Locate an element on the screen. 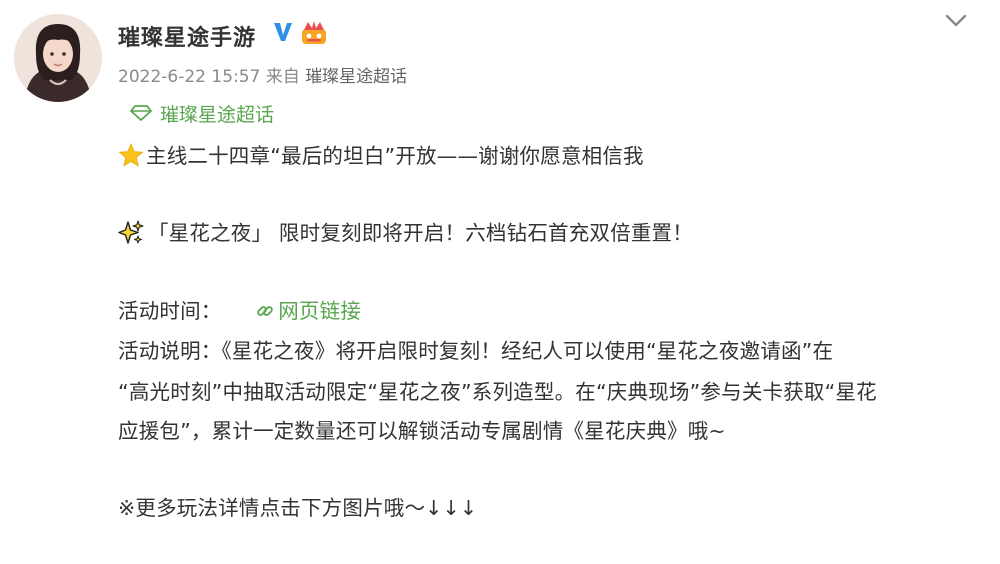  post-text-line: 主线二十四章“最后的坦白”开放——谢谢你愿意相信我 is located at coordinates (395, 156).